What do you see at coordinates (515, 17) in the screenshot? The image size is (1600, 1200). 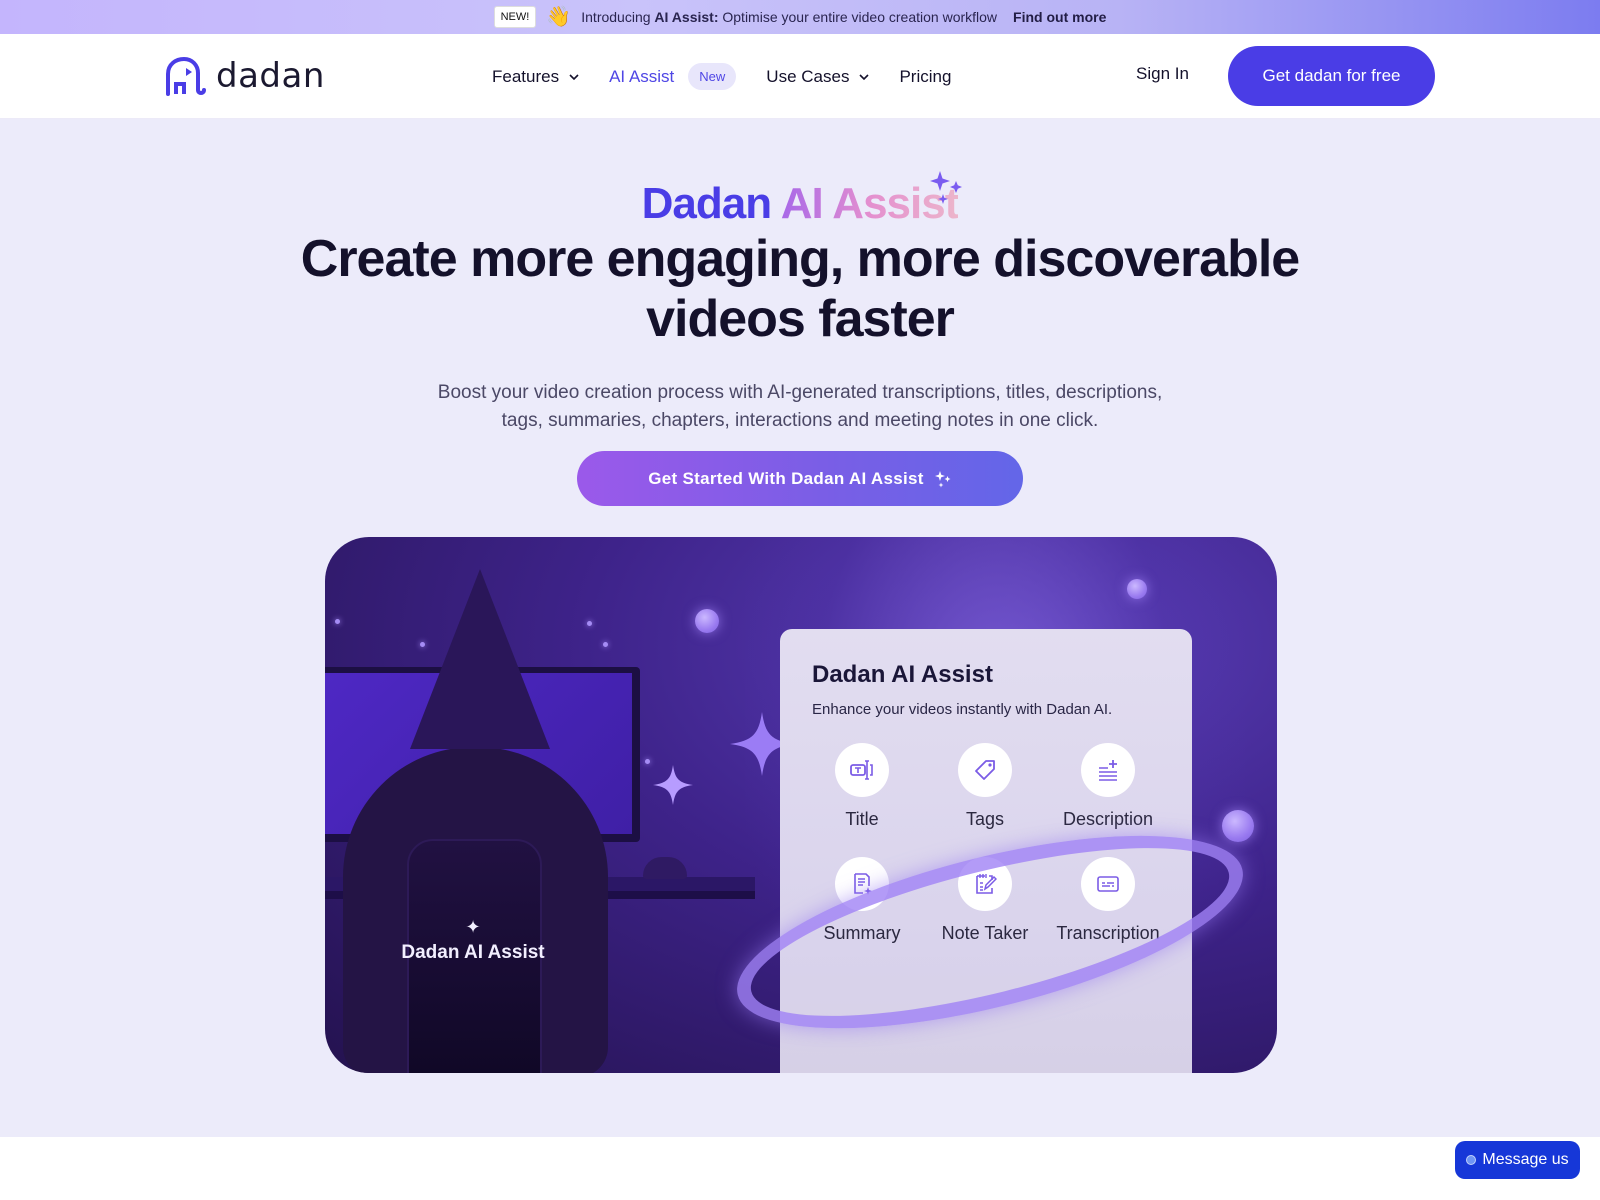 I see `new-badge: NEW!` at bounding box center [515, 17].